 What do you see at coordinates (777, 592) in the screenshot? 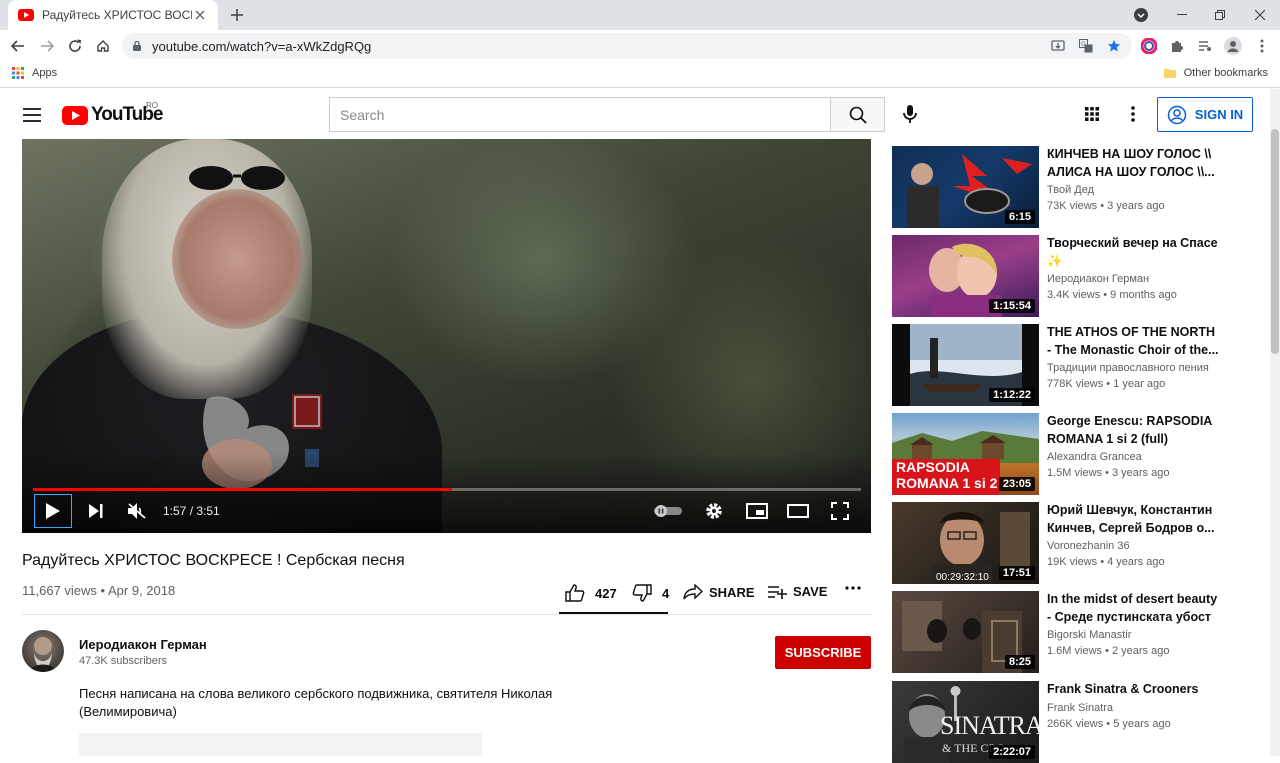
I see `playlist-add-icon` at bounding box center [777, 592].